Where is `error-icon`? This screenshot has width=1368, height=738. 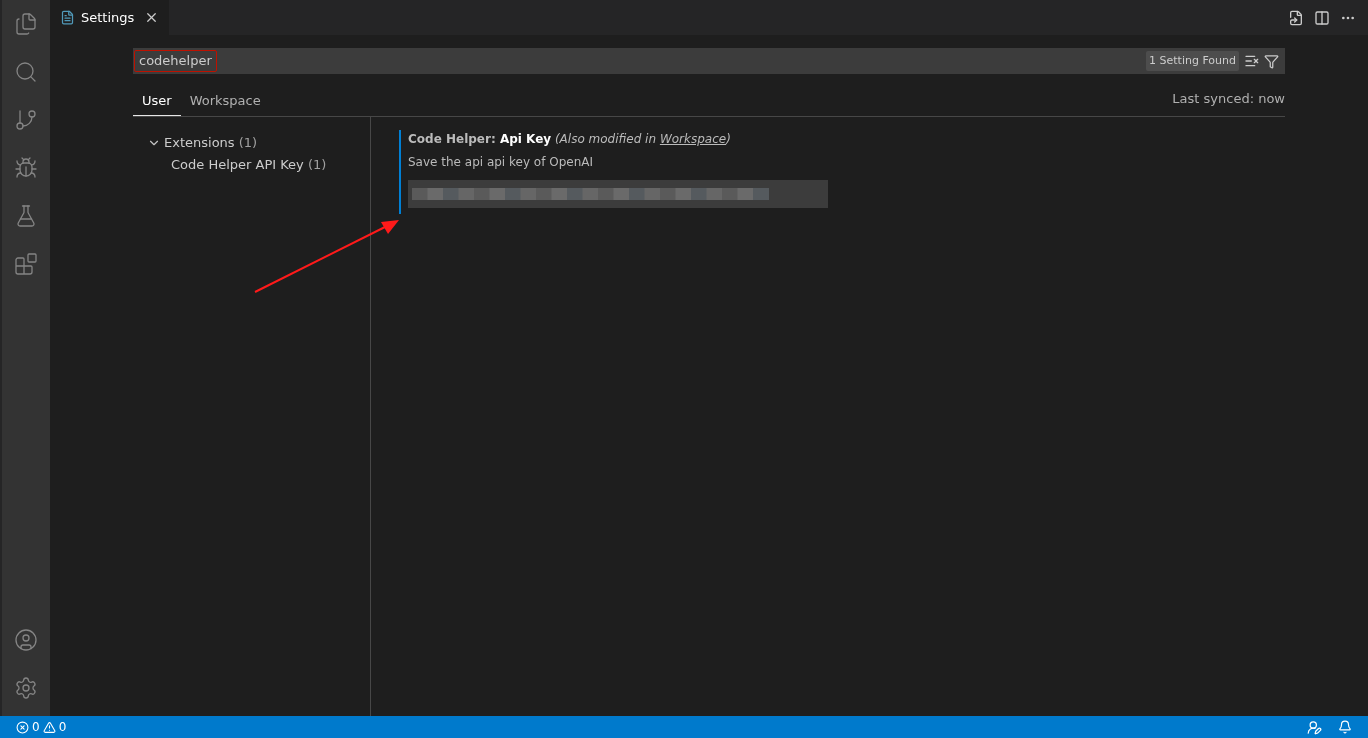
error-icon is located at coordinates (22, 727).